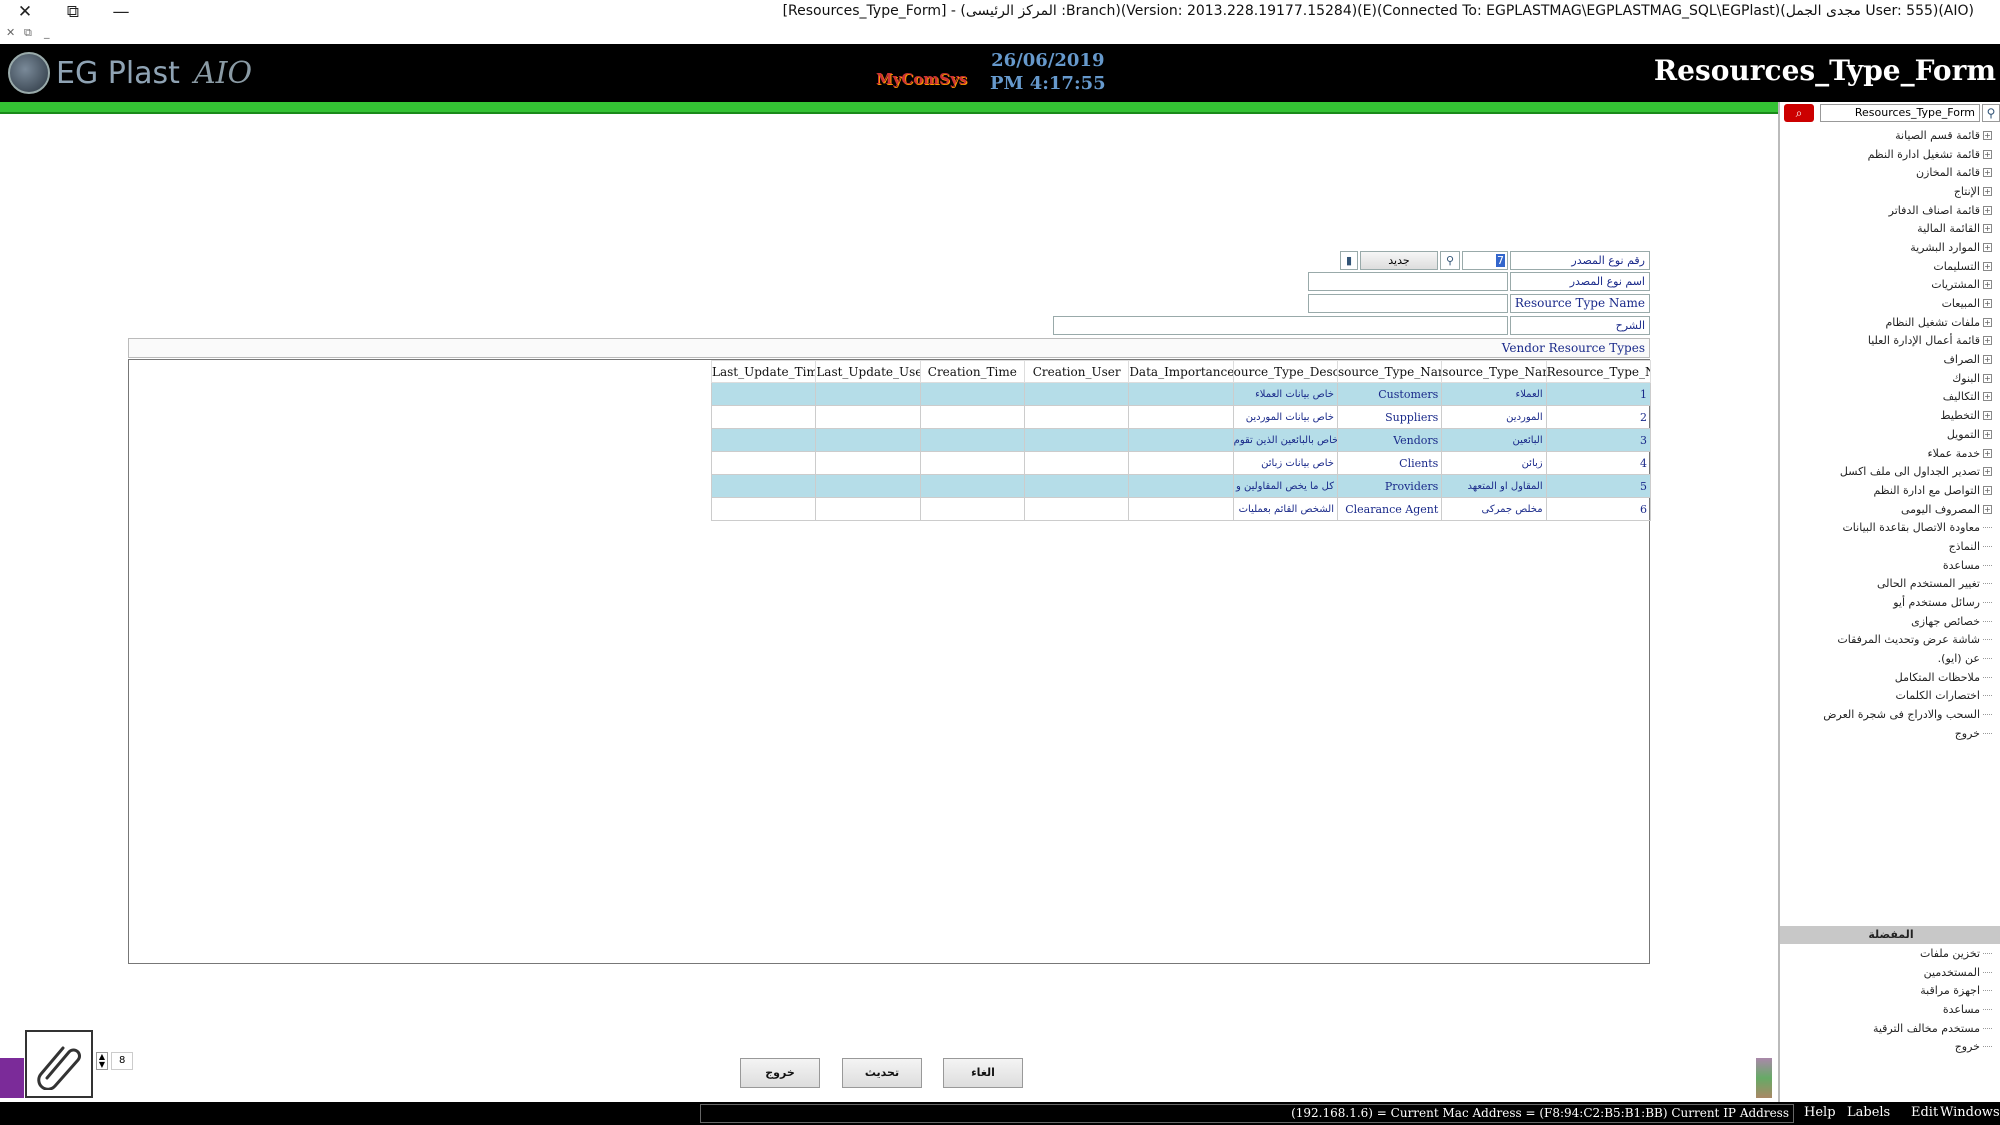 Image resolution: width=2000 pixels, height=1125 pixels. What do you see at coordinates (12, 1078) in the screenshot?
I see `side-tab-widget` at bounding box center [12, 1078].